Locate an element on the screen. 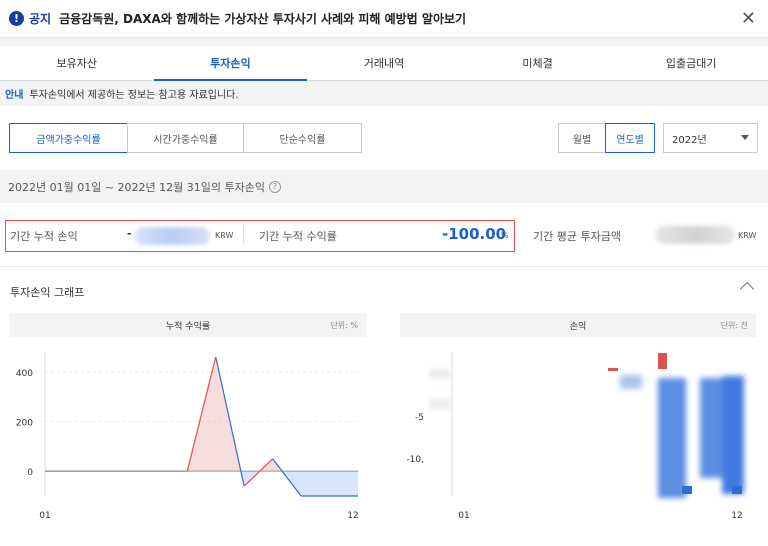  tab-history: 거래내역 is located at coordinates (384, 63).